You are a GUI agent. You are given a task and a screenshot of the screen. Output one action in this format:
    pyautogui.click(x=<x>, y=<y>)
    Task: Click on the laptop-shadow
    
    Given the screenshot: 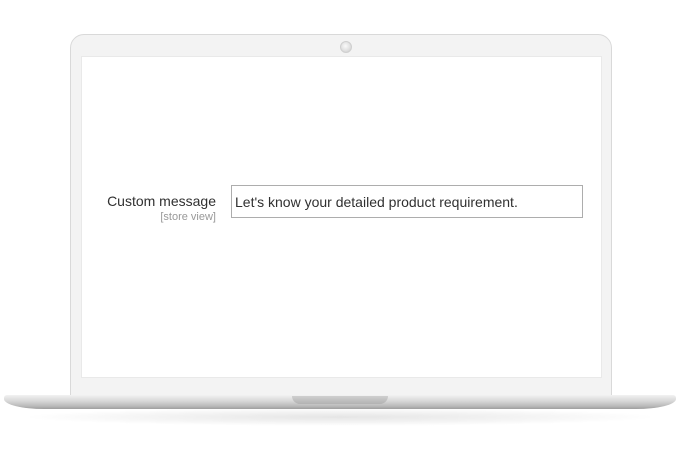 What is the action you would take?
    pyautogui.click(x=340, y=417)
    